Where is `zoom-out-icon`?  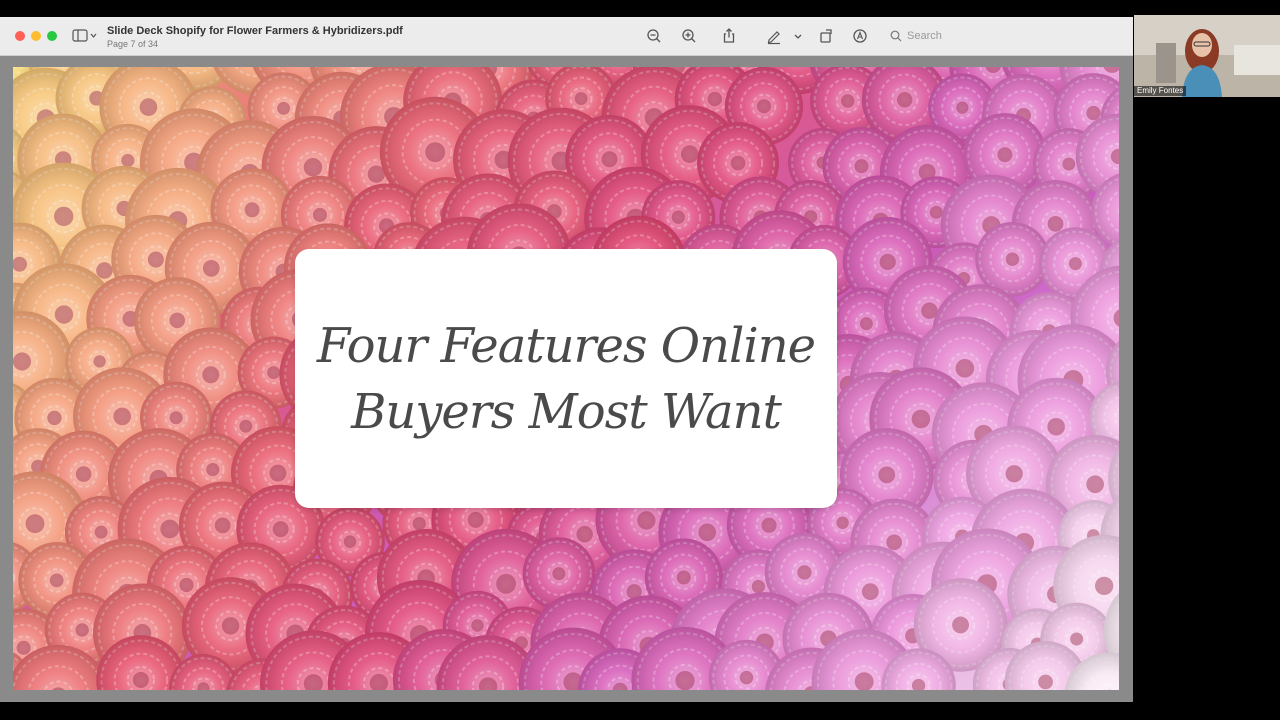
zoom-out-icon is located at coordinates (654, 36).